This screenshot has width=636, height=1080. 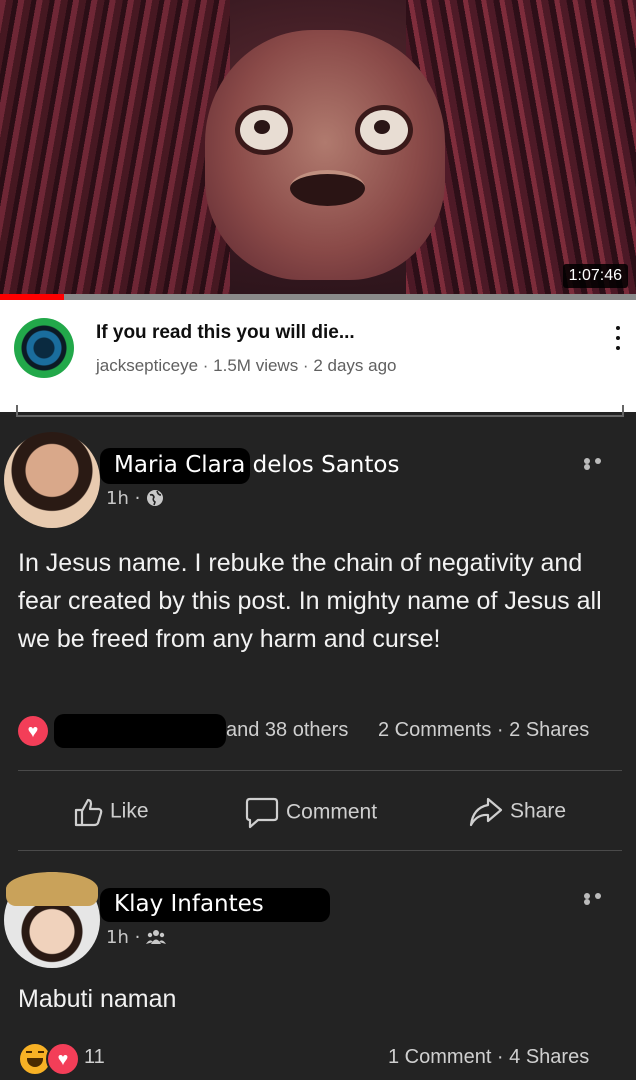 I want to click on view-count: 1.5M views, so click(x=256, y=365).